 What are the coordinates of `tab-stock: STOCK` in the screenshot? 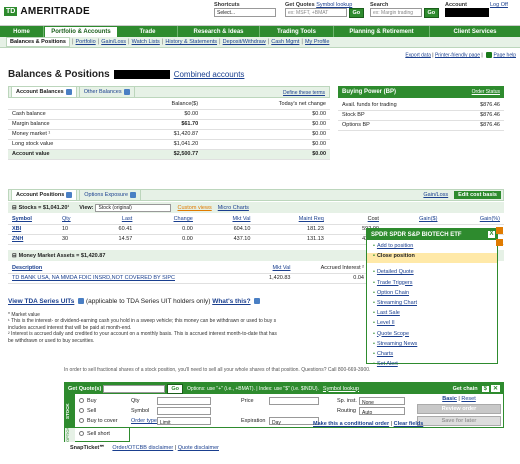 It's located at (70, 411).